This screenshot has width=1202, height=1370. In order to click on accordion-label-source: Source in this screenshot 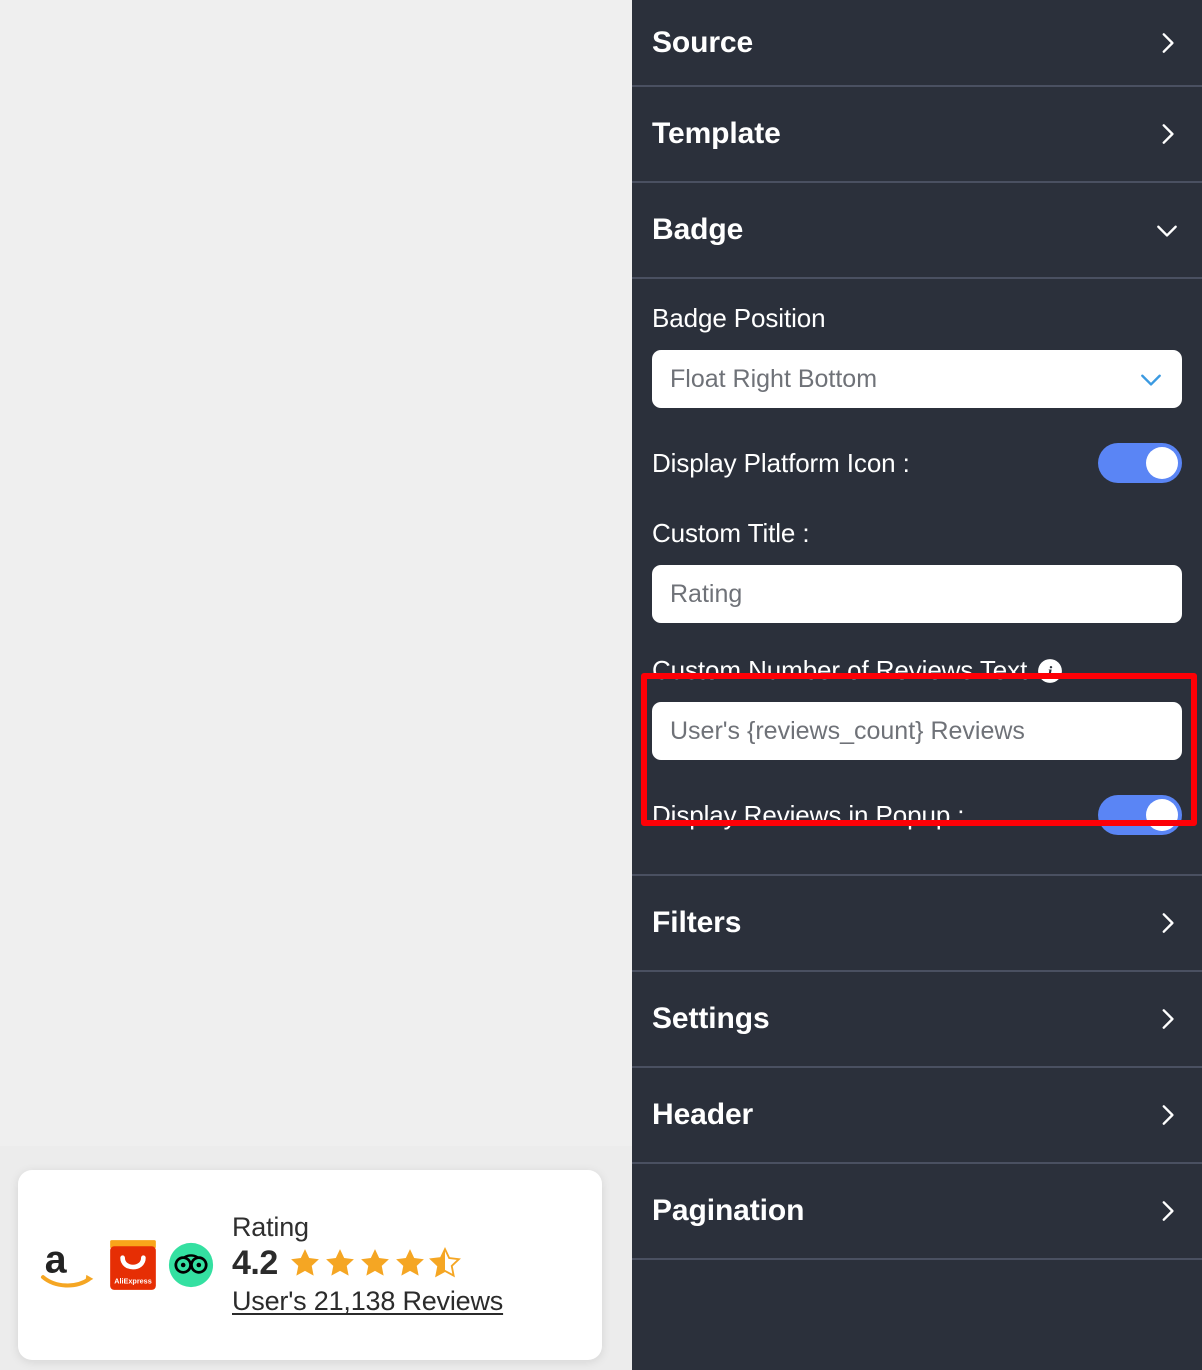, I will do `click(703, 42)`.